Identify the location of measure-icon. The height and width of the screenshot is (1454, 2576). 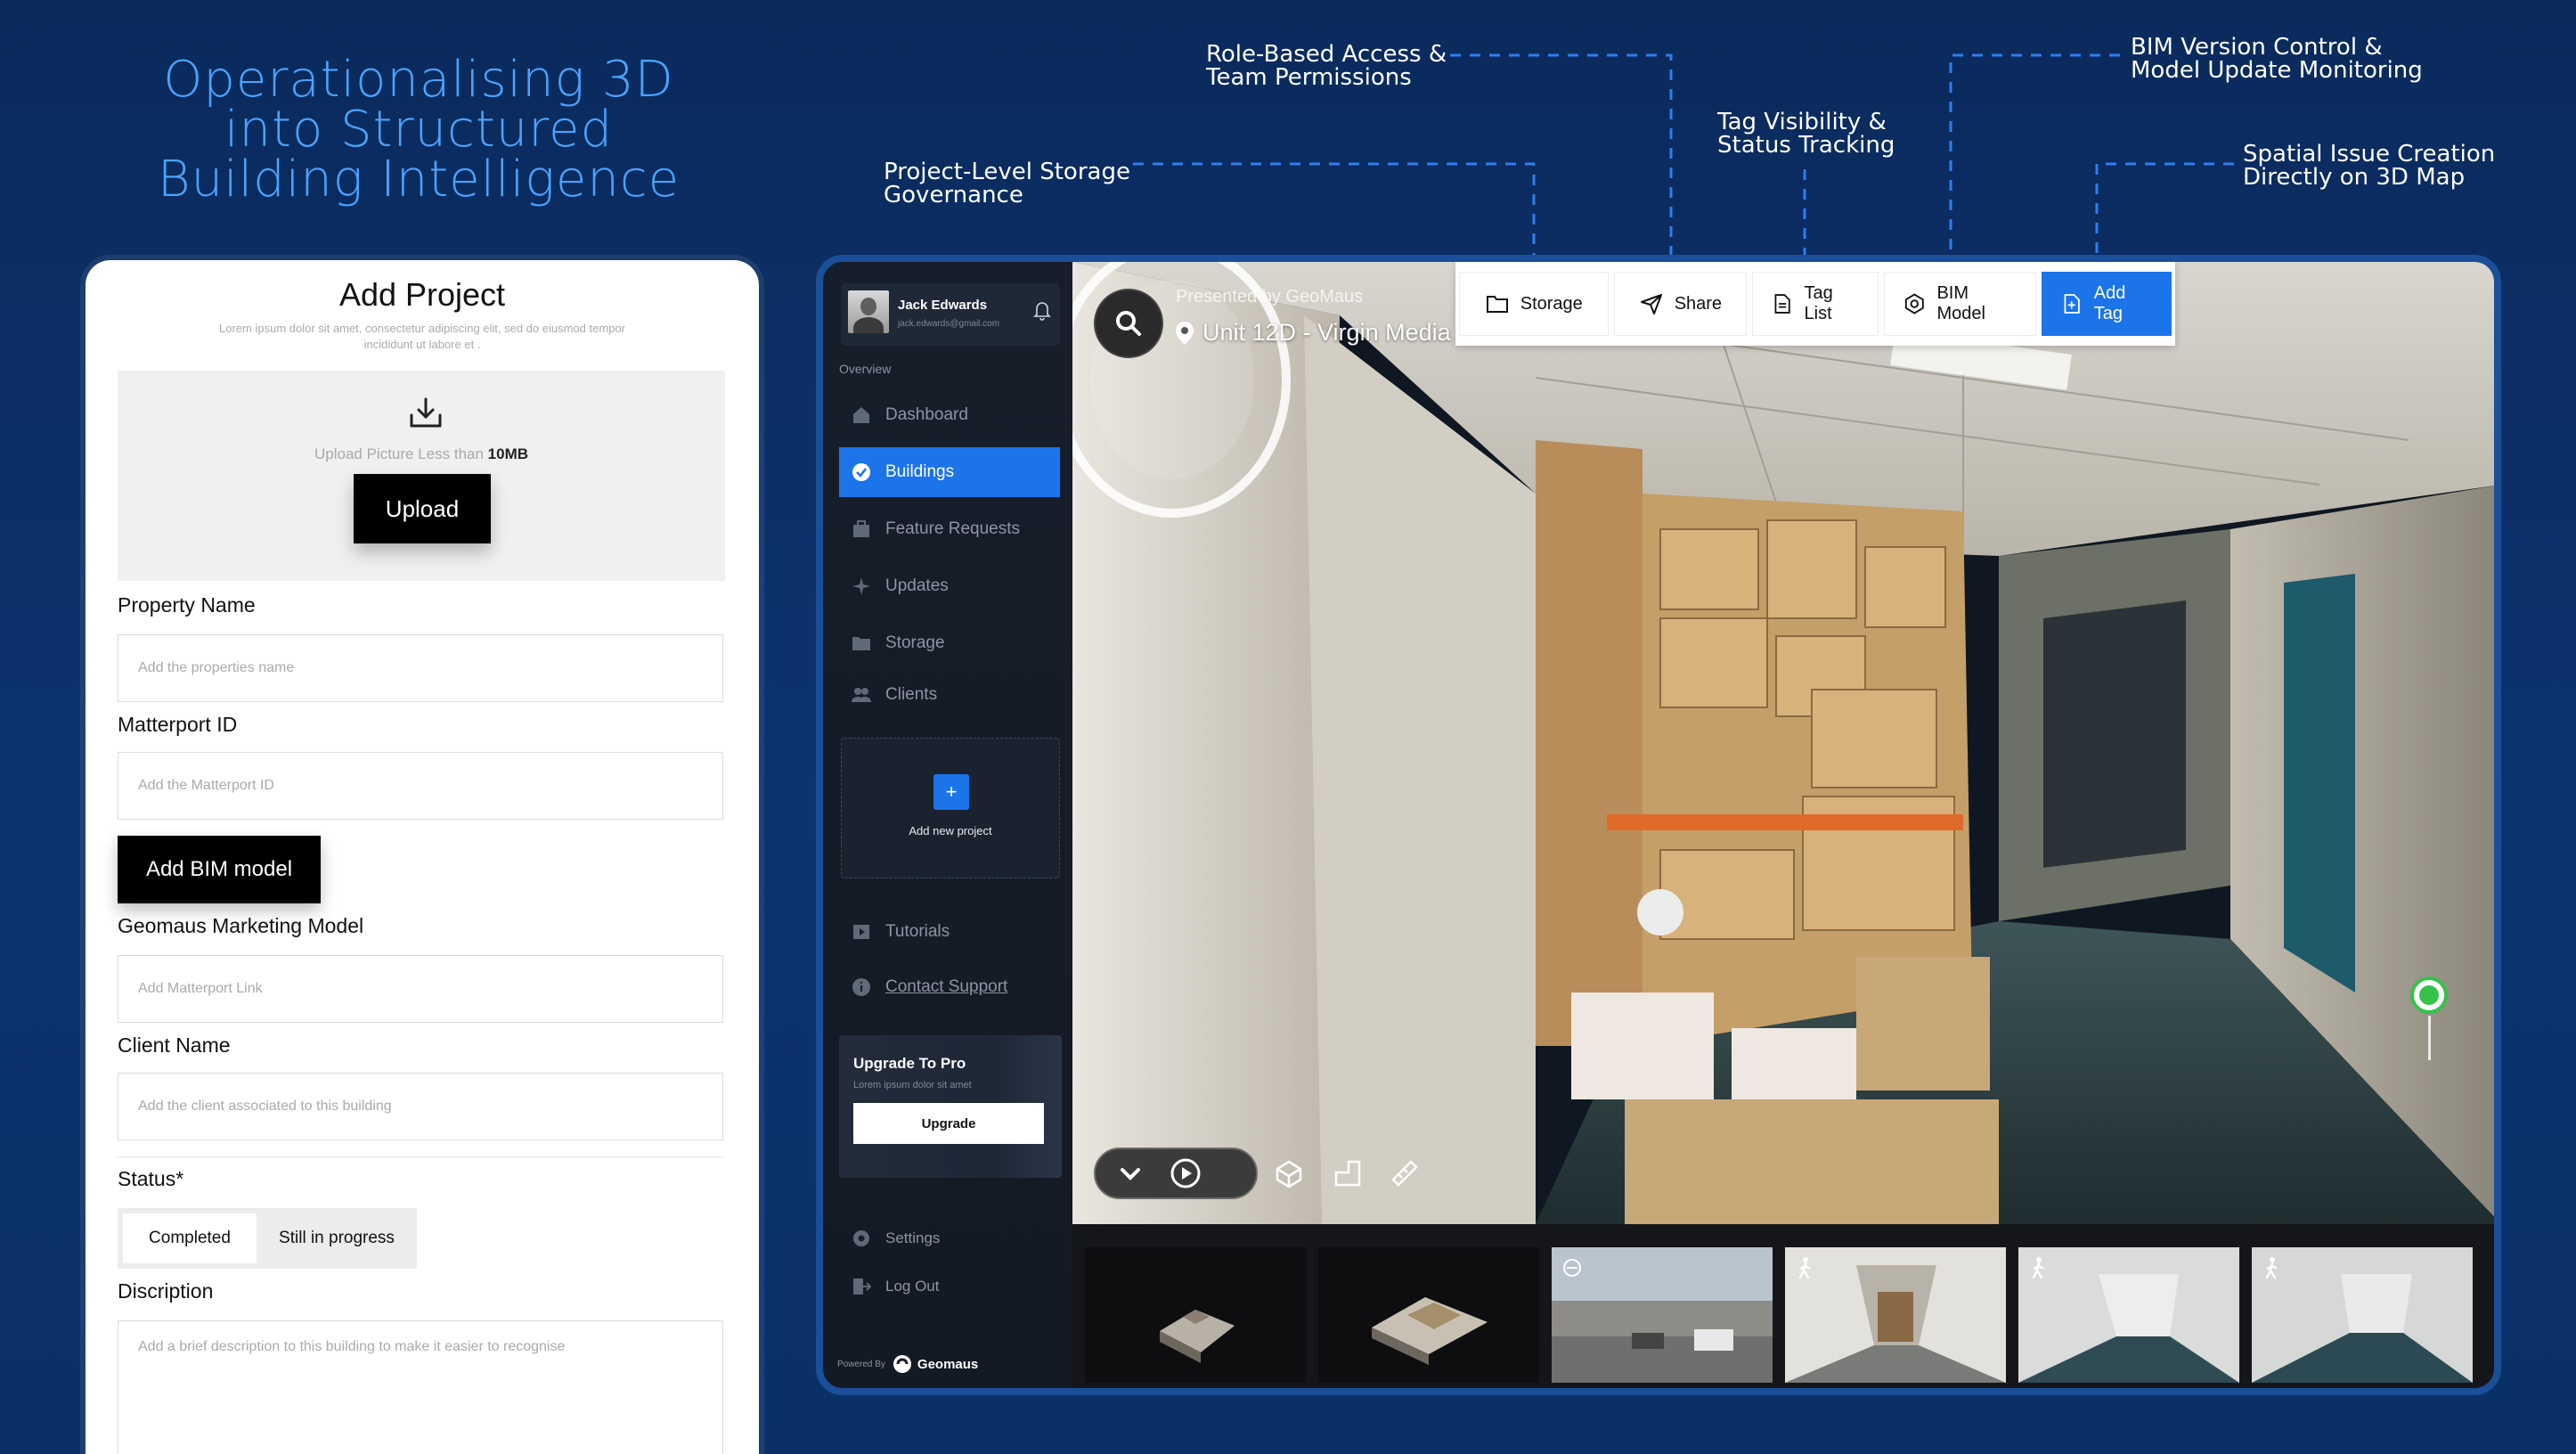
(1405, 1173).